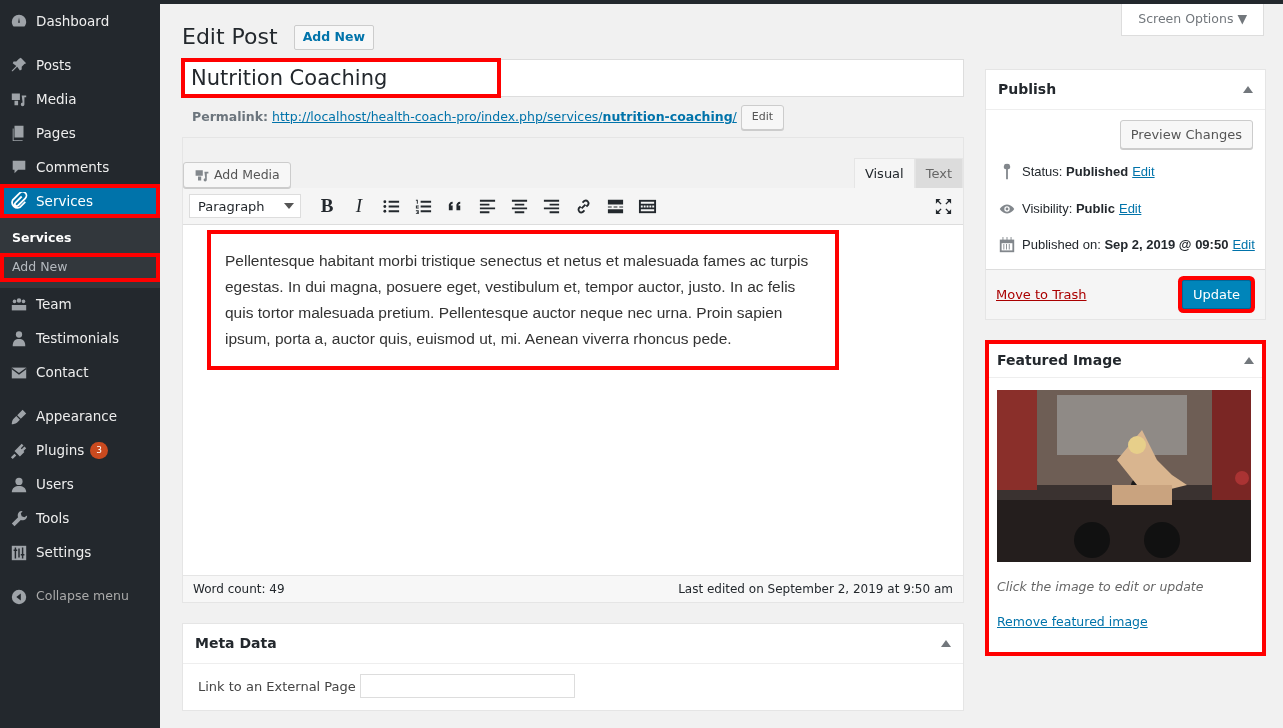 The image size is (1283, 728). I want to click on field-label: Link to an External Page, so click(277, 686).